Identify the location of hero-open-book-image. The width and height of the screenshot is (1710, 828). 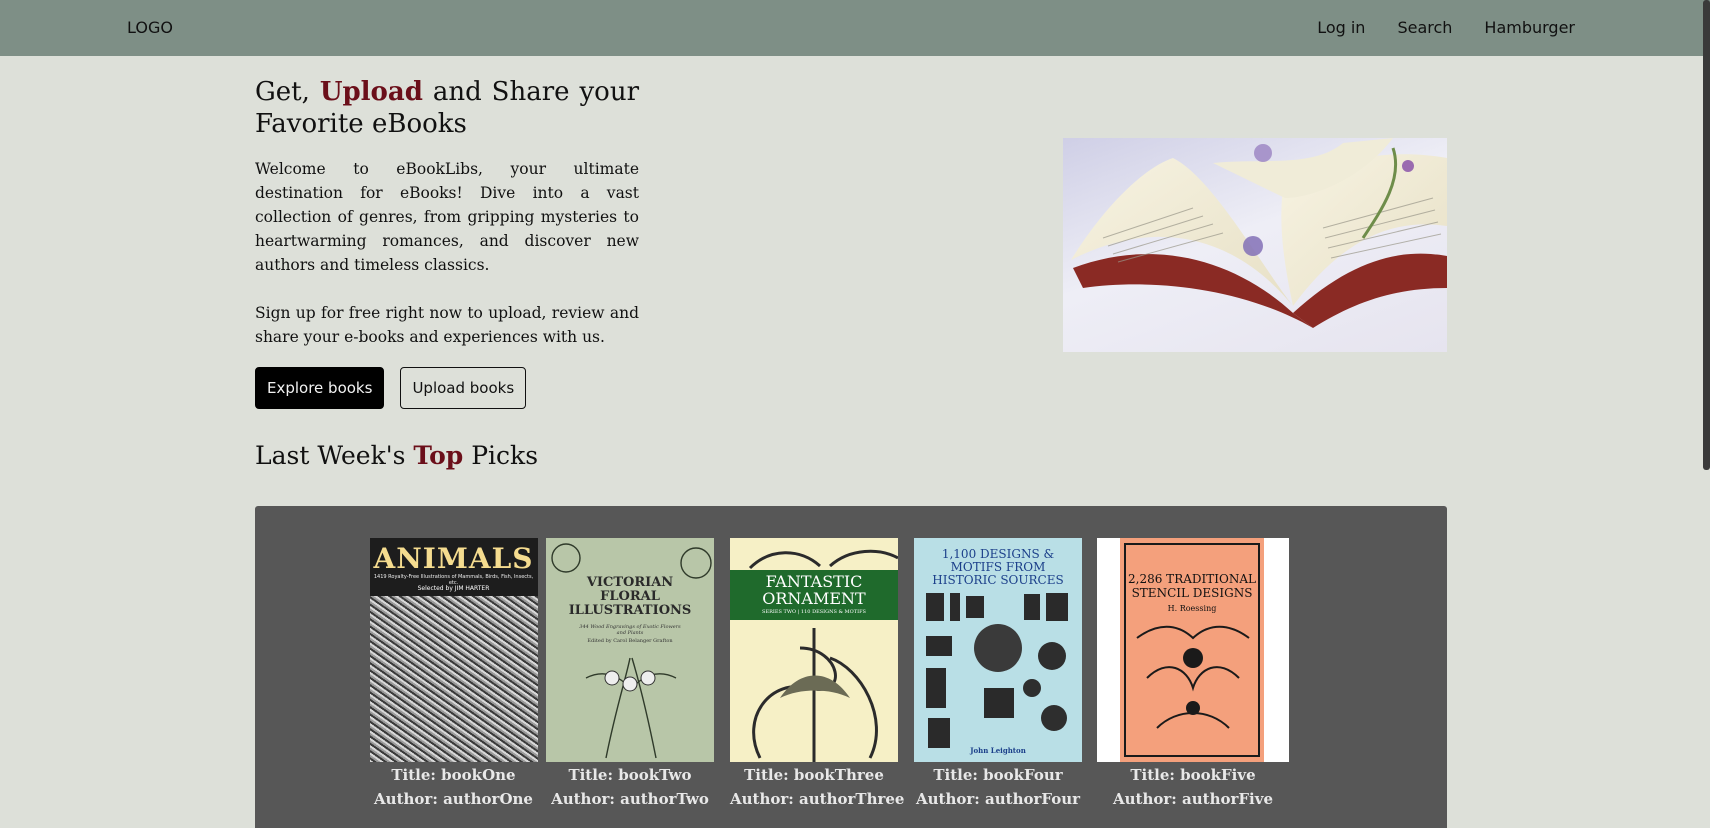
(1255, 245).